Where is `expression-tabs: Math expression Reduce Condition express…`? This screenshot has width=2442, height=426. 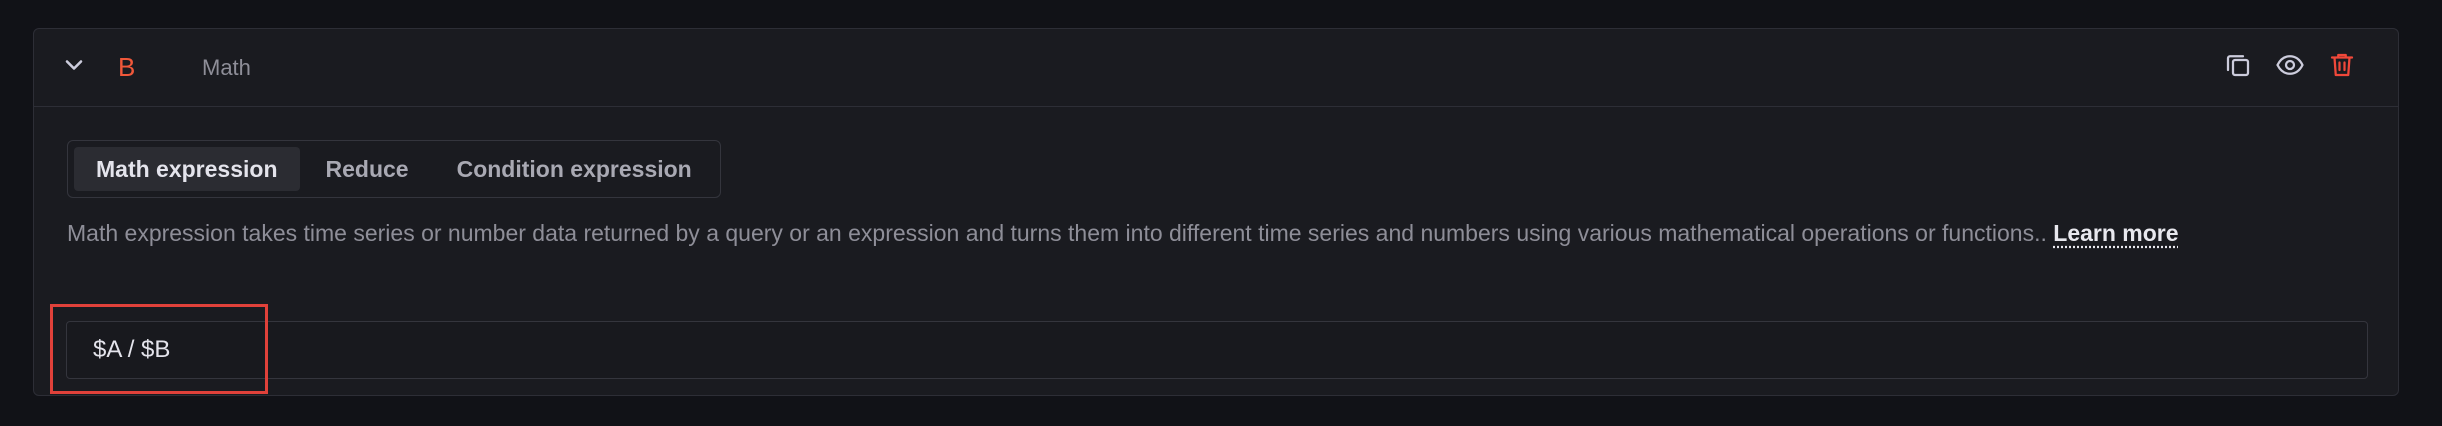 expression-tabs: Math expression Reduce Condition express… is located at coordinates (394, 169).